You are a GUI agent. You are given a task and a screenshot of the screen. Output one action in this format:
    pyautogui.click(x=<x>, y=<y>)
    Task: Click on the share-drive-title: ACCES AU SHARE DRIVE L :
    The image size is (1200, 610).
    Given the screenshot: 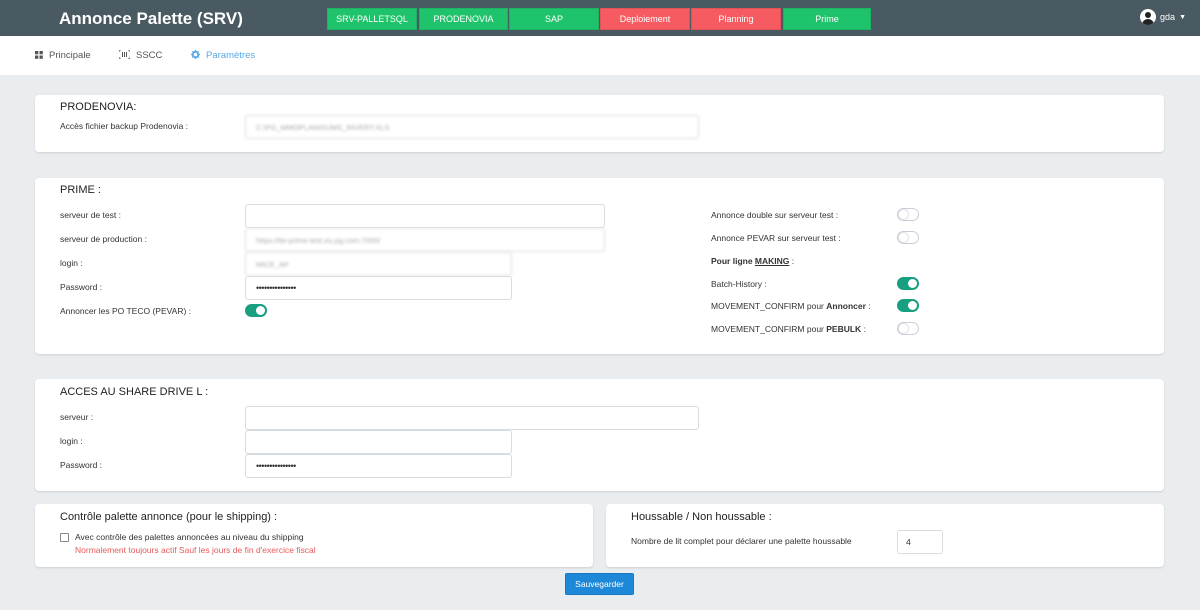 What is the action you would take?
    pyautogui.click(x=134, y=392)
    